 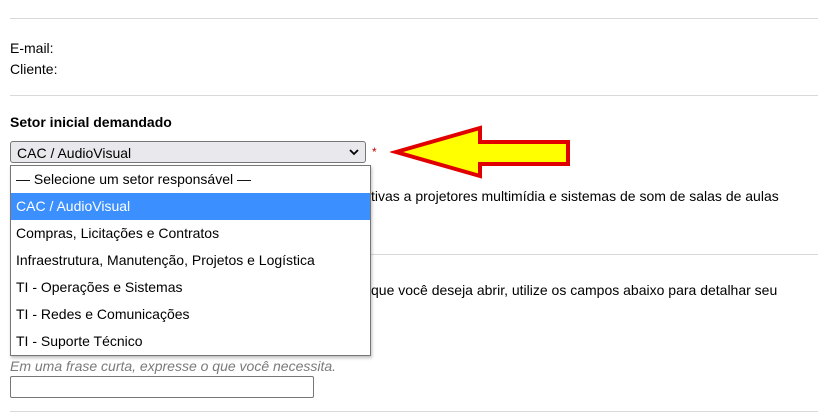 What do you see at coordinates (91, 122) in the screenshot?
I see `setor-heading: Setor inicial demandado` at bounding box center [91, 122].